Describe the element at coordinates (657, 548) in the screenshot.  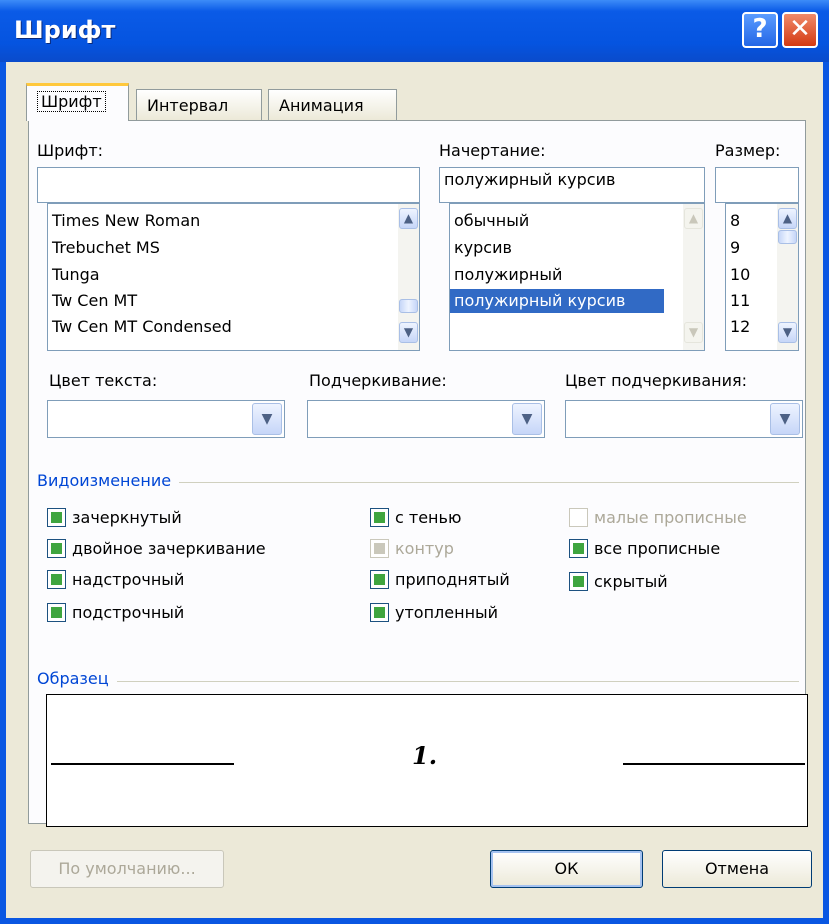
I see `checkbox-label: все прописные` at that location.